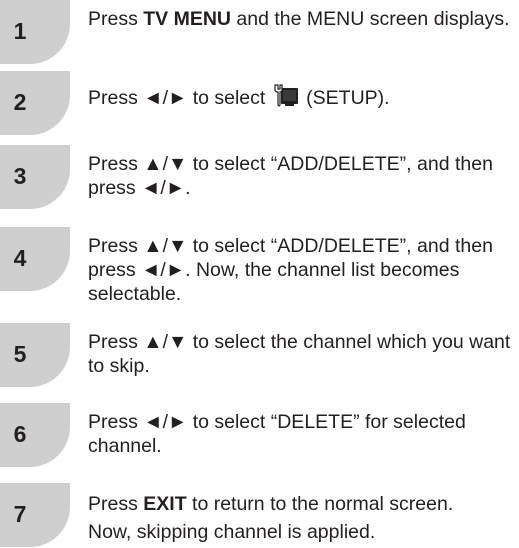  I want to click on setup-icon, so click(286, 96).